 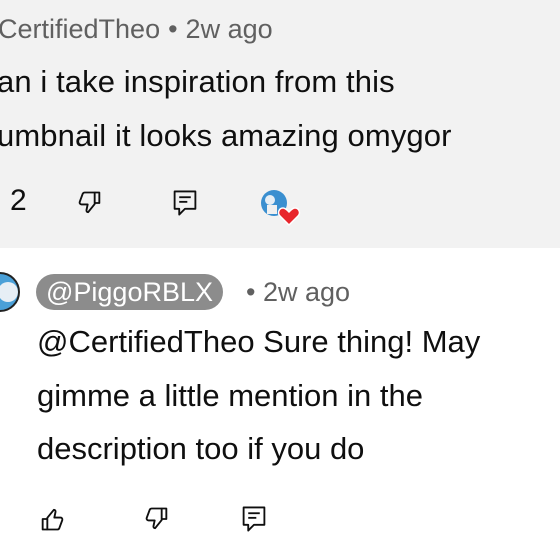 What do you see at coordinates (229, 29) in the screenshot?
I see `comment-time: 2w ago` at bounding box center [229, 29].